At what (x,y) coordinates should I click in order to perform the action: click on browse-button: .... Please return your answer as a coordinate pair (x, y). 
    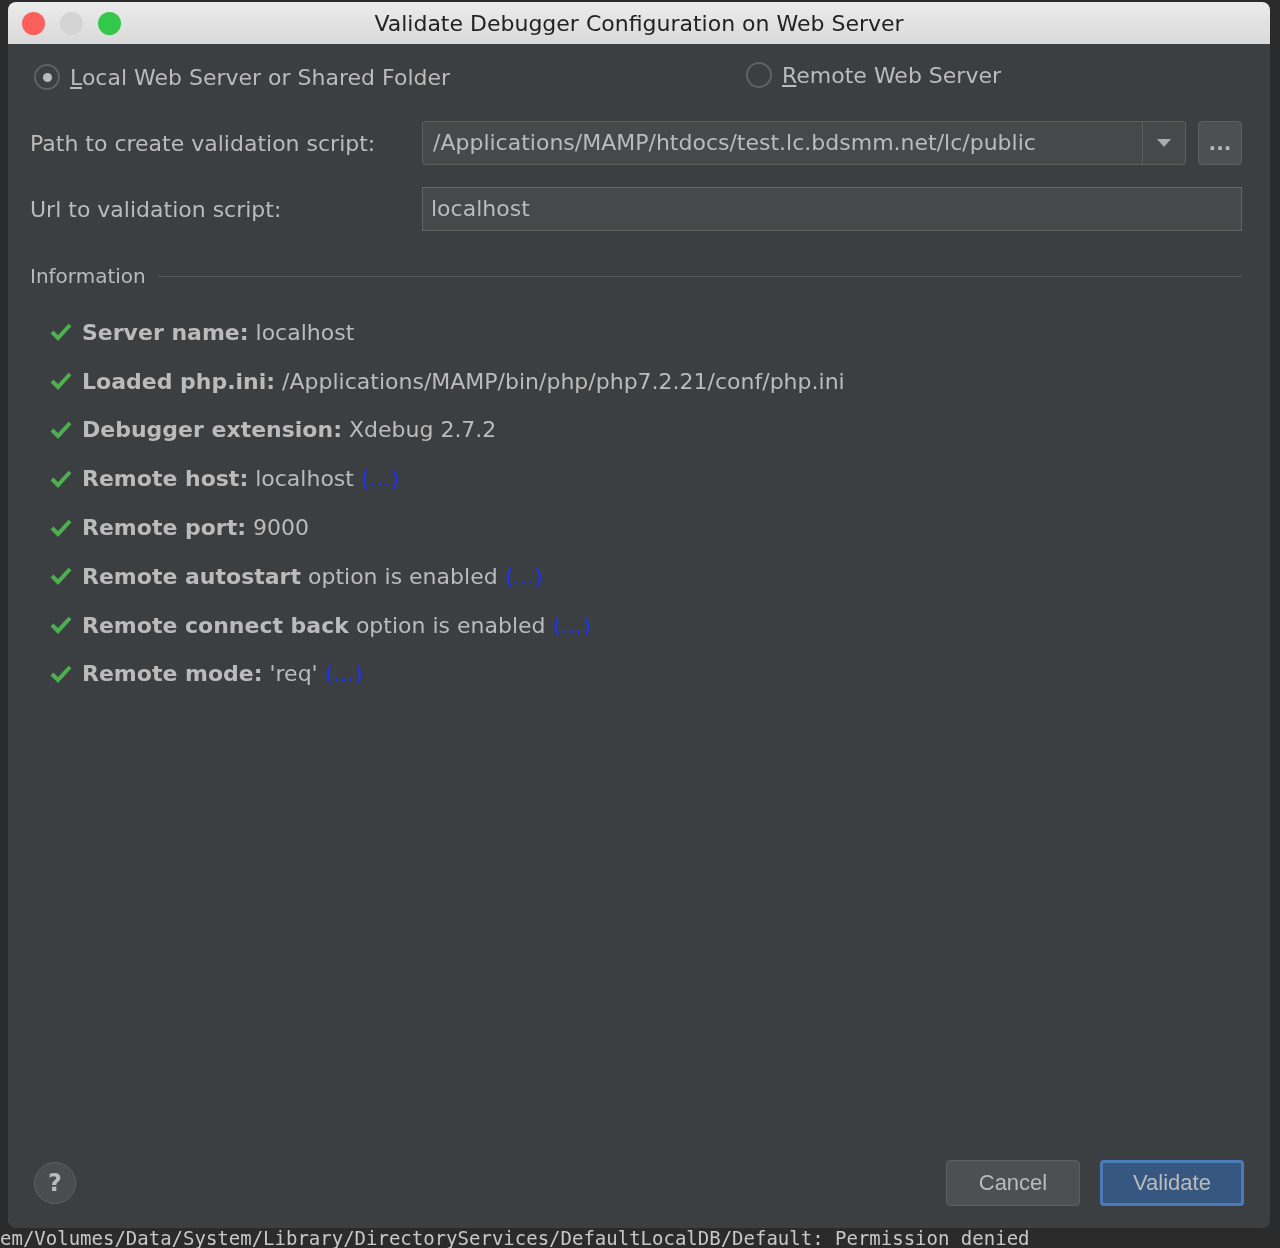
    Looking at the image, I should click on (1220, 143).